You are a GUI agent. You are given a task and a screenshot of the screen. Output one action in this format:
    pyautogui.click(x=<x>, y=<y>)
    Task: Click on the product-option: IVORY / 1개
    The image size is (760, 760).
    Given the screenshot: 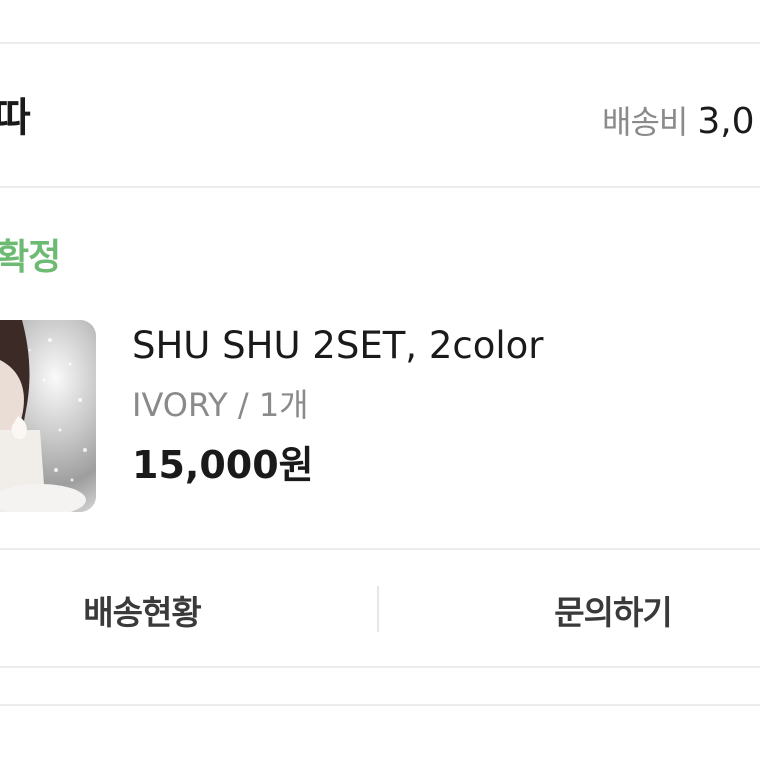 What is the action you would take?
    pyautogui.click(x=220, y=405)
    